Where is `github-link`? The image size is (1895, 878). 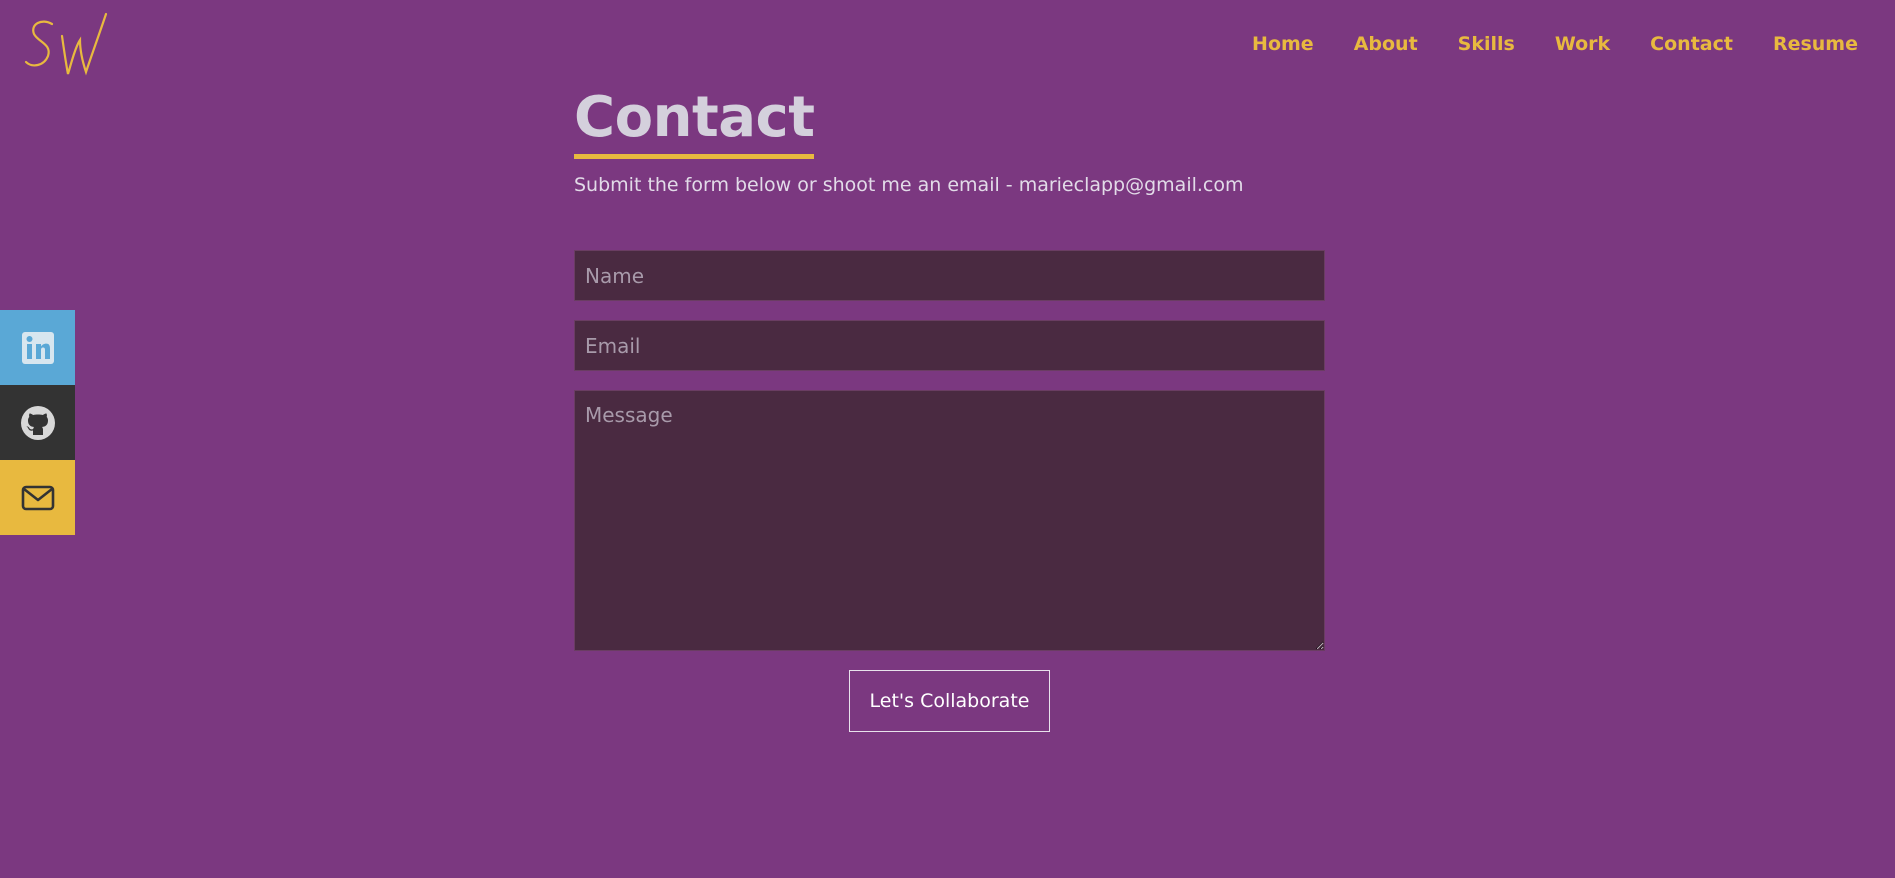
github-link is located at coordinates (37, 422).